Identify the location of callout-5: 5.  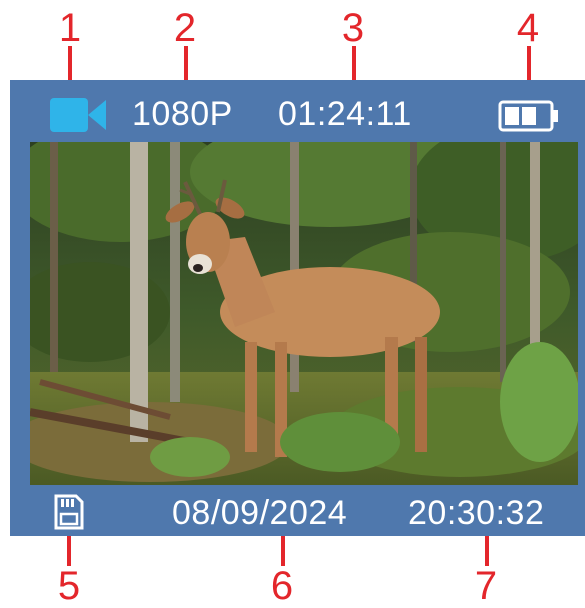
(69, 586).